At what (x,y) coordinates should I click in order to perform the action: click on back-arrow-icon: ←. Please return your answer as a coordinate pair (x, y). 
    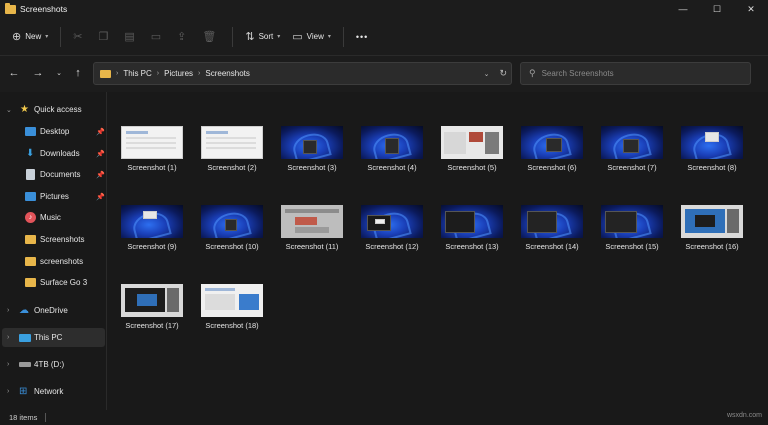
    Looking at the image, I should click on (14, 73).